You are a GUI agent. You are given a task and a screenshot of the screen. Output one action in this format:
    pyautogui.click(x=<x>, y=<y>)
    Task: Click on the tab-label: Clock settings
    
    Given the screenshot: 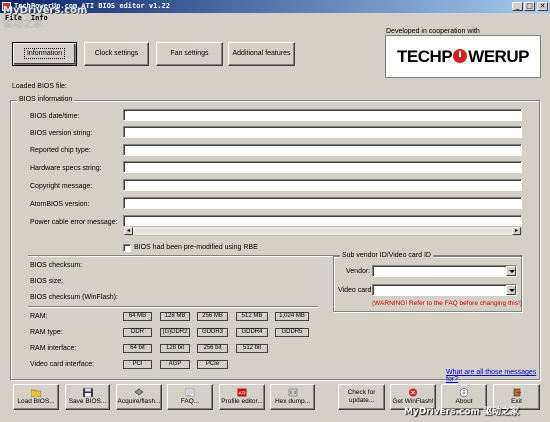 What is the action you would take?
    pyautogui.click(x=116, y=53)
    